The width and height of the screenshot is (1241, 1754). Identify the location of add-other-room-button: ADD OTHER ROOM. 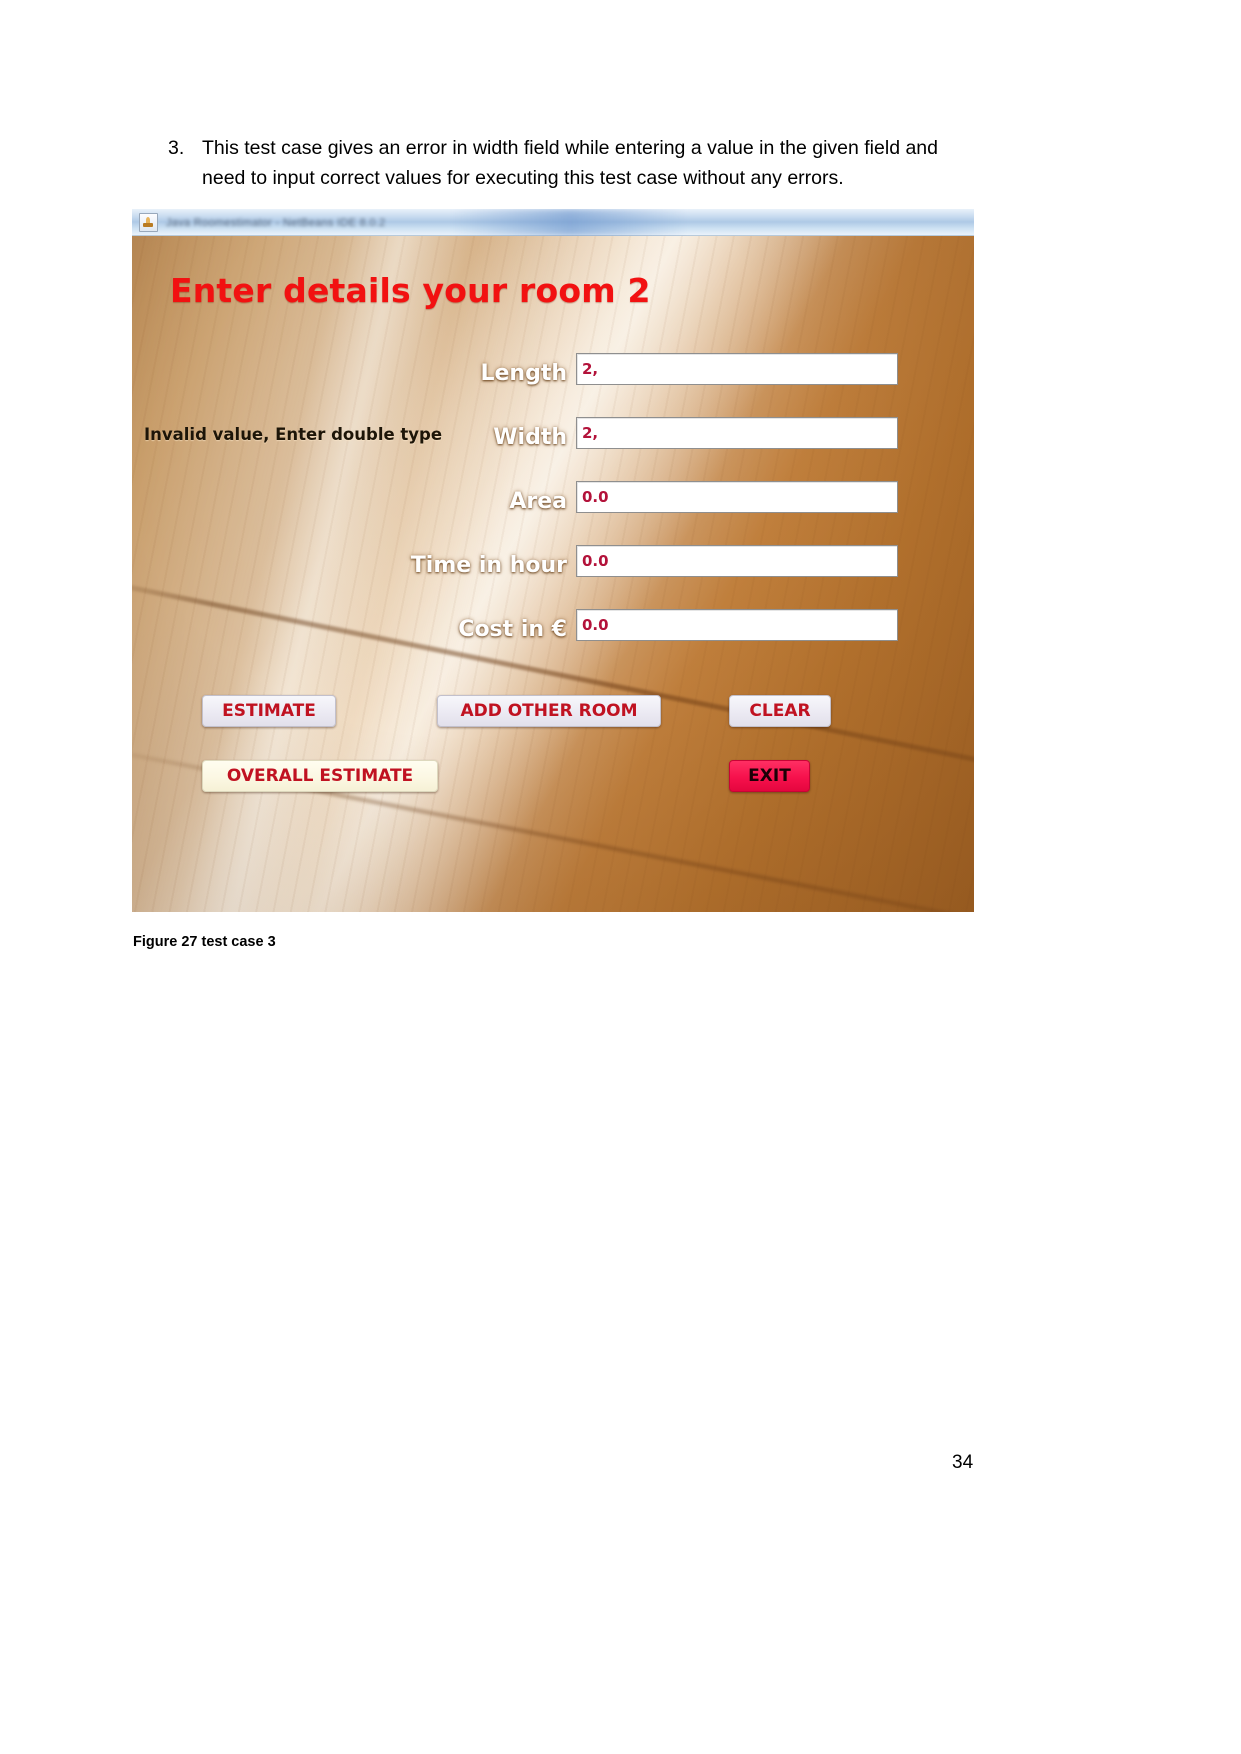
(549, 711).